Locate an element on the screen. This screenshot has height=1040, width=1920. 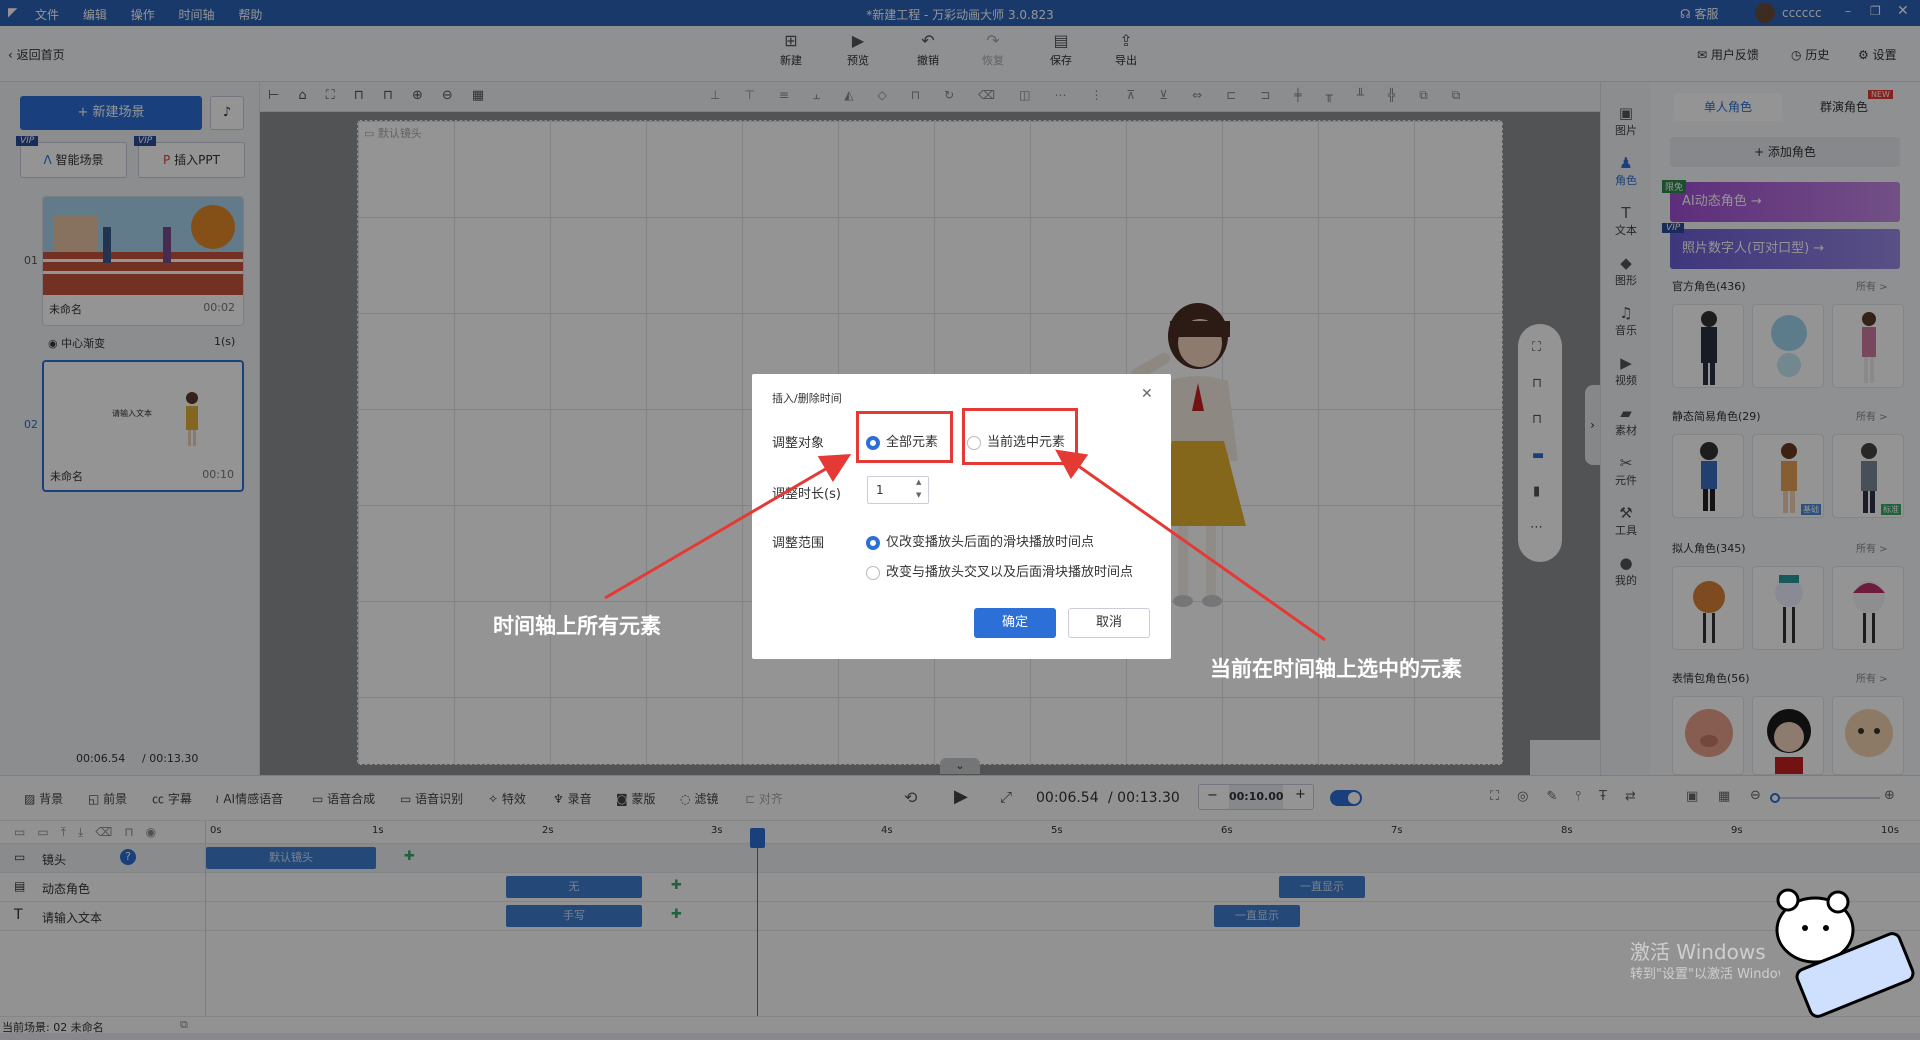
annotation-all-elements: 时间轴上所有元素 is located at coordinates (577, 626).